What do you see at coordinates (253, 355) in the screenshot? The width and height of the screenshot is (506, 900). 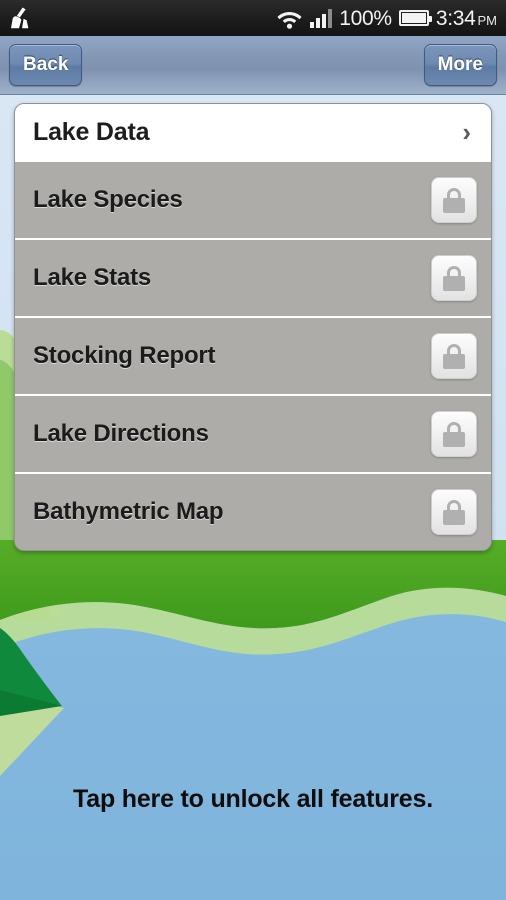 I see `list-item-stocking-report: Stocking Report` at bounding box center [253, 355].